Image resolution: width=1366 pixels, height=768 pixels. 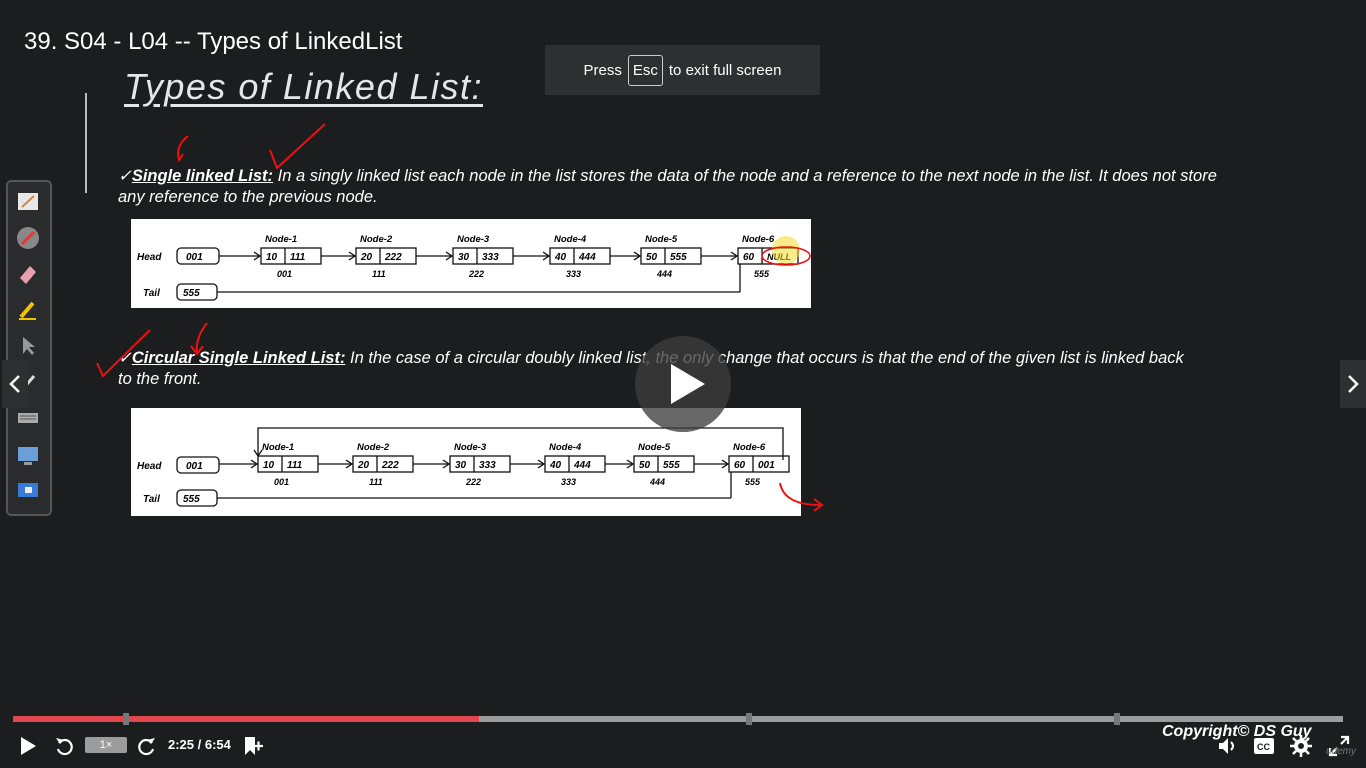 I want to click on keyboard-icon, so click(x=28, y=418).